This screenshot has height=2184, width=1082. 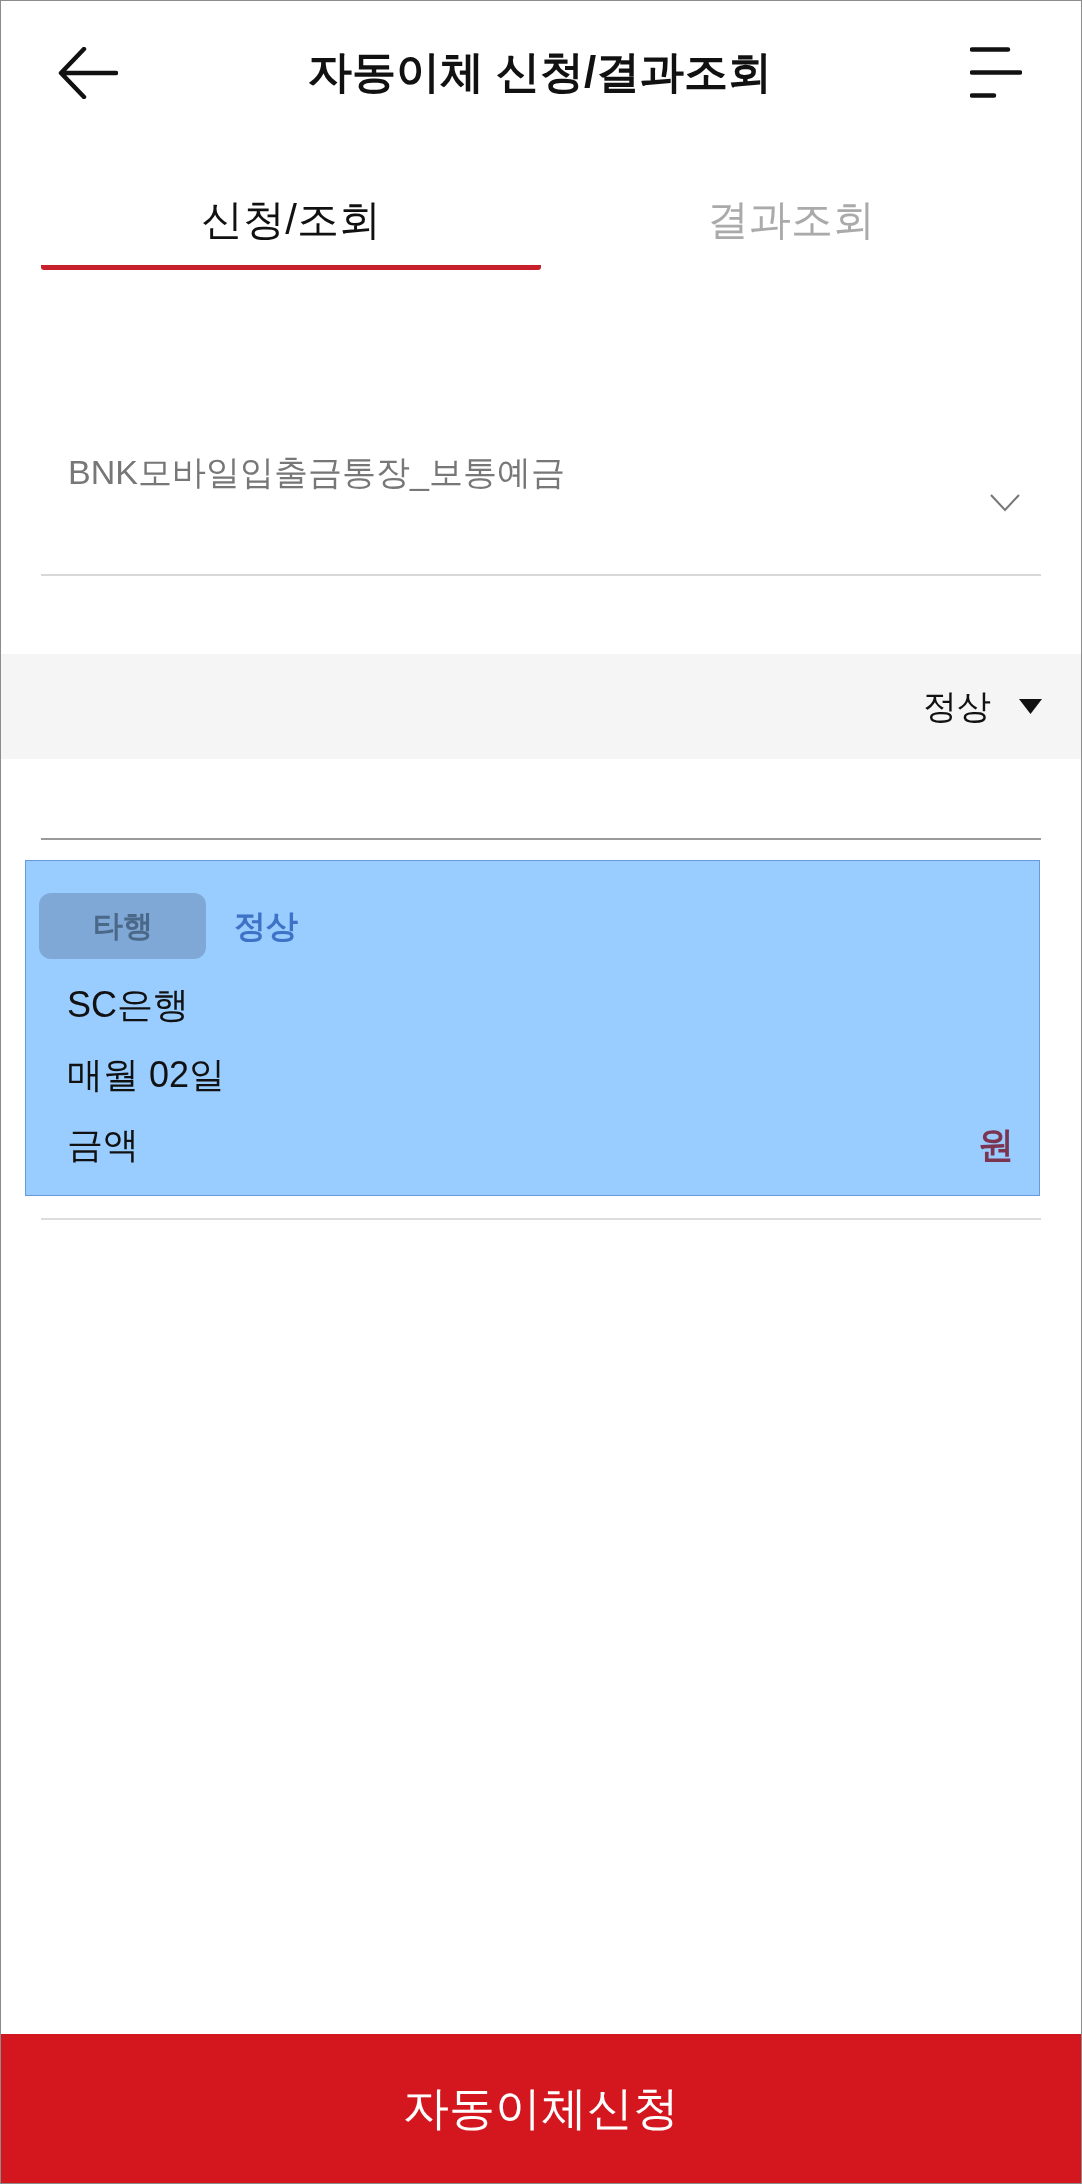 What do you see at coordinates (996, 1145) in the screenshot?
I see `amount-unit: 원` at bounding box center [996, 1145].